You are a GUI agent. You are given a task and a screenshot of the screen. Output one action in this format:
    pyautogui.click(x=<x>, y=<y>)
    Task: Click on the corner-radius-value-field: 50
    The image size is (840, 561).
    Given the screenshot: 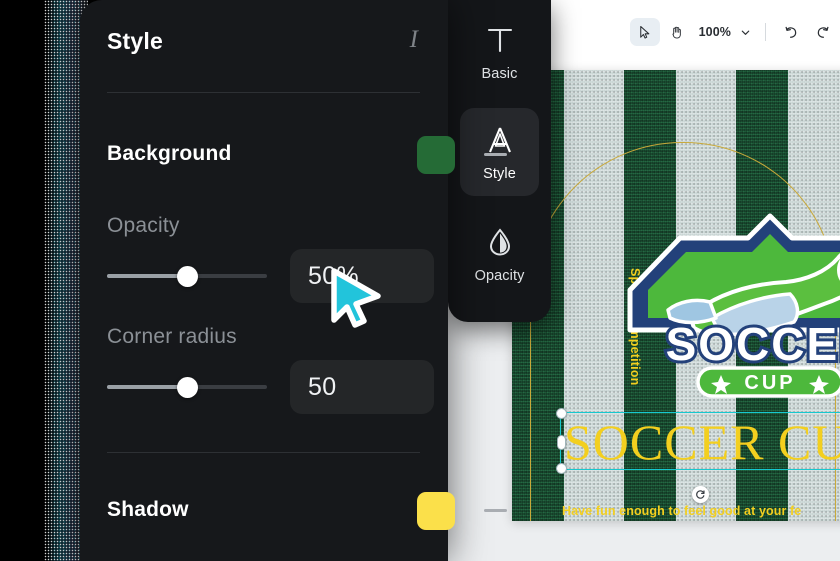 What is the action you would take?
    pyautogui.click(x=362, y=387)
    